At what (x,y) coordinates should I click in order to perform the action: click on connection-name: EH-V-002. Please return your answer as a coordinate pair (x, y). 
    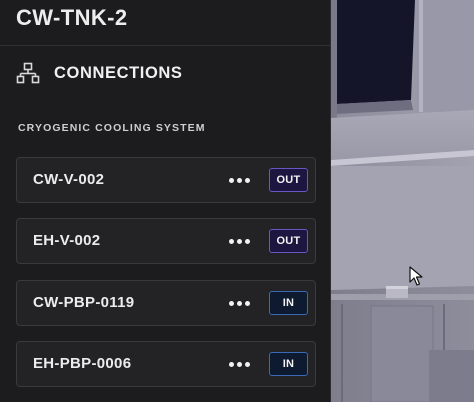
    Looking at the image, I should click on (67, 240).